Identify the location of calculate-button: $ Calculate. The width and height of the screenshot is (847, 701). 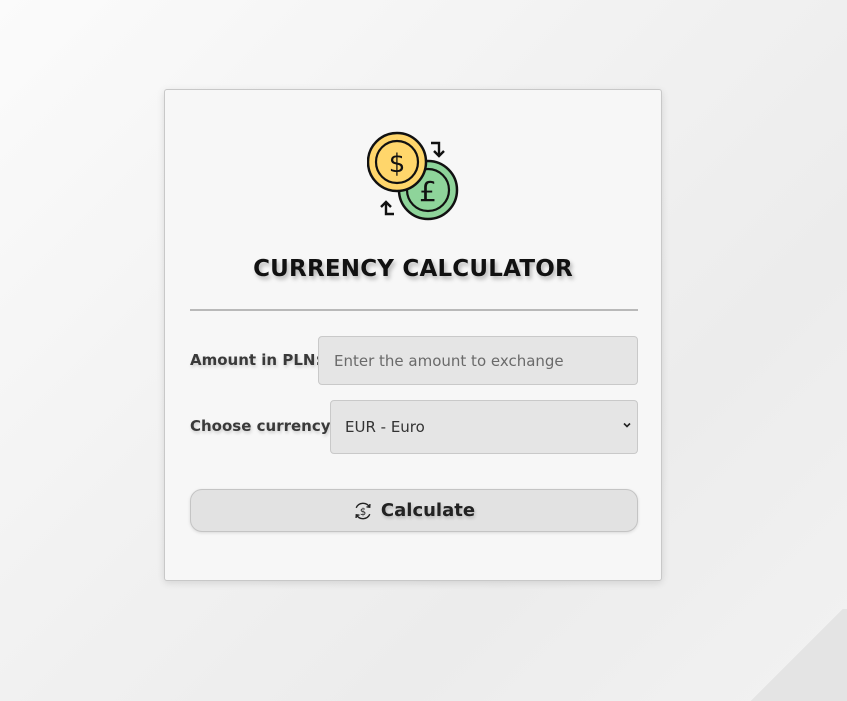
(414, 510).